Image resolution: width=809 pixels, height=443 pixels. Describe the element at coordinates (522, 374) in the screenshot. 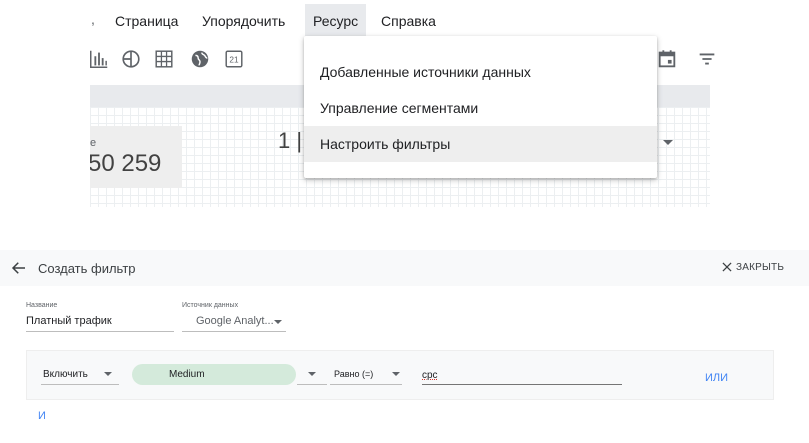

I see `filter-value-input` at that location.